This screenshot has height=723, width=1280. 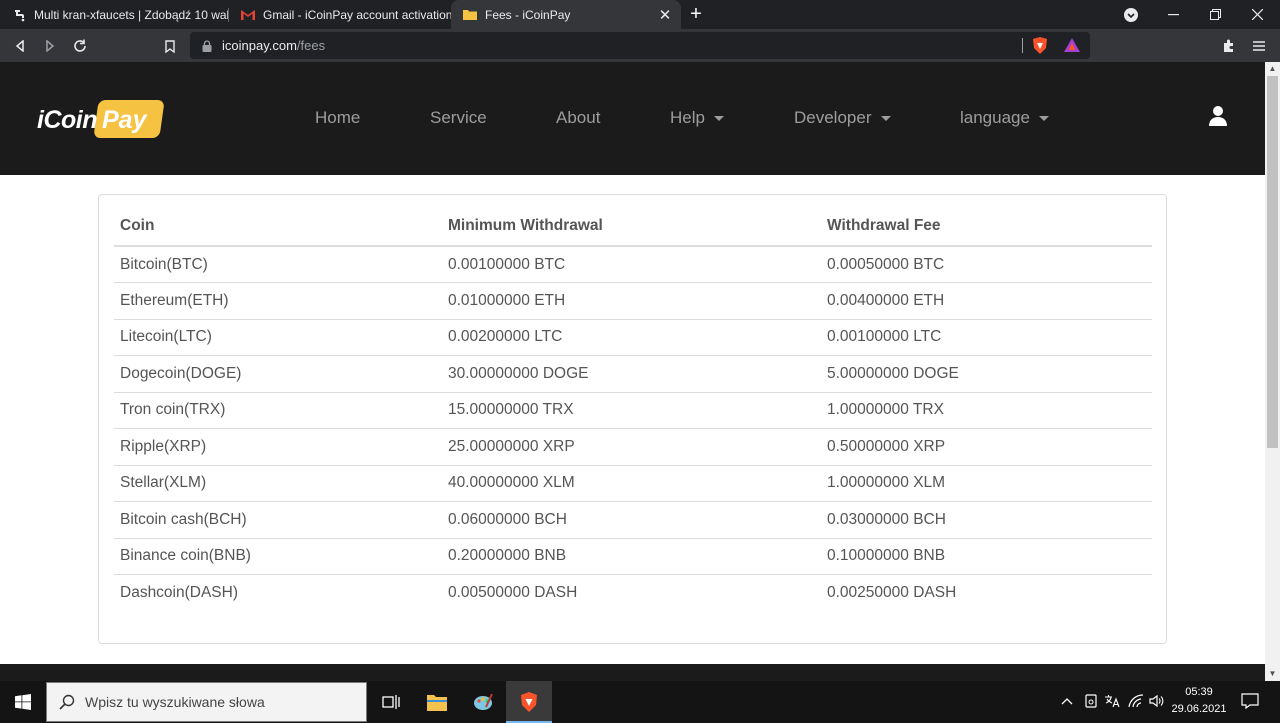 I want to click on page-scrollbar: ▲ ▼, so click(x=1272, y=371).